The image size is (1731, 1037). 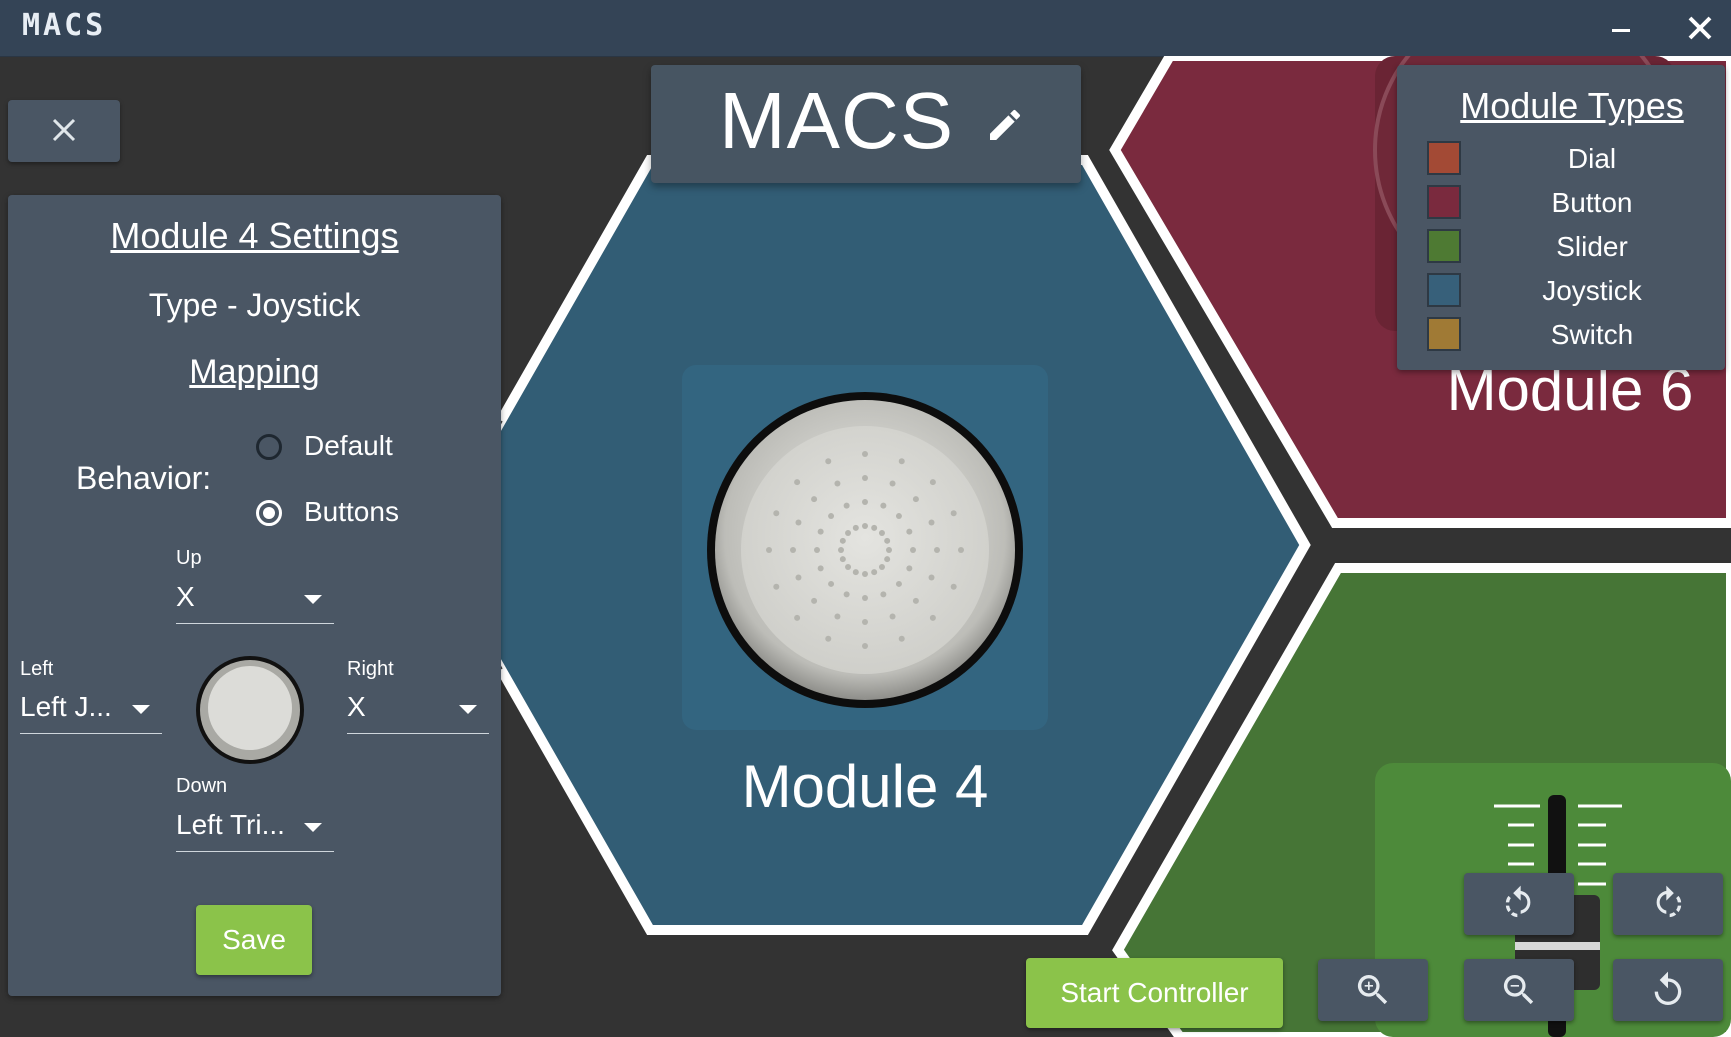 What do you see at coordinates (356, 706) in the screenshot?
I see `right-mapping-value: X` at bounding box center [356, 706].